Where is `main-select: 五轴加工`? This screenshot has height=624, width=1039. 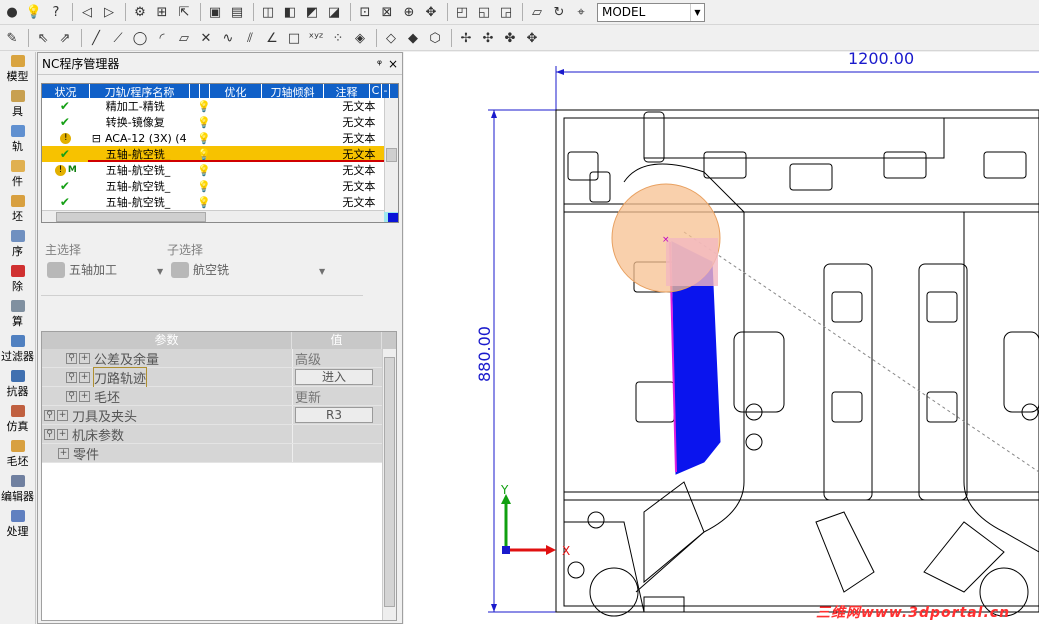
main-select: 五轴加工 is located at coordinates (82, 269).